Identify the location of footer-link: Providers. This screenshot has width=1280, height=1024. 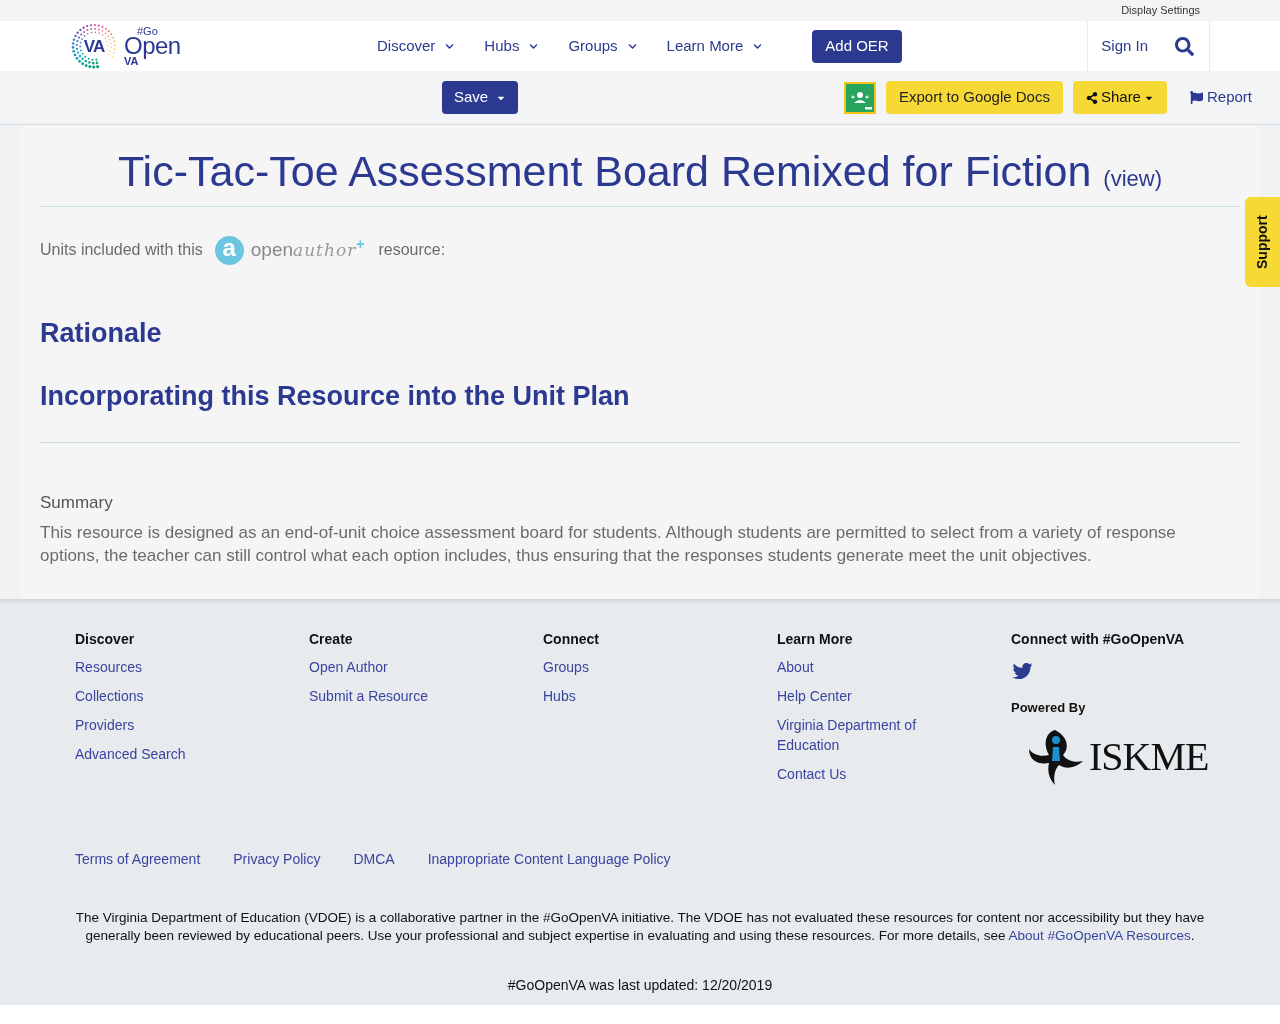
(105, 725).